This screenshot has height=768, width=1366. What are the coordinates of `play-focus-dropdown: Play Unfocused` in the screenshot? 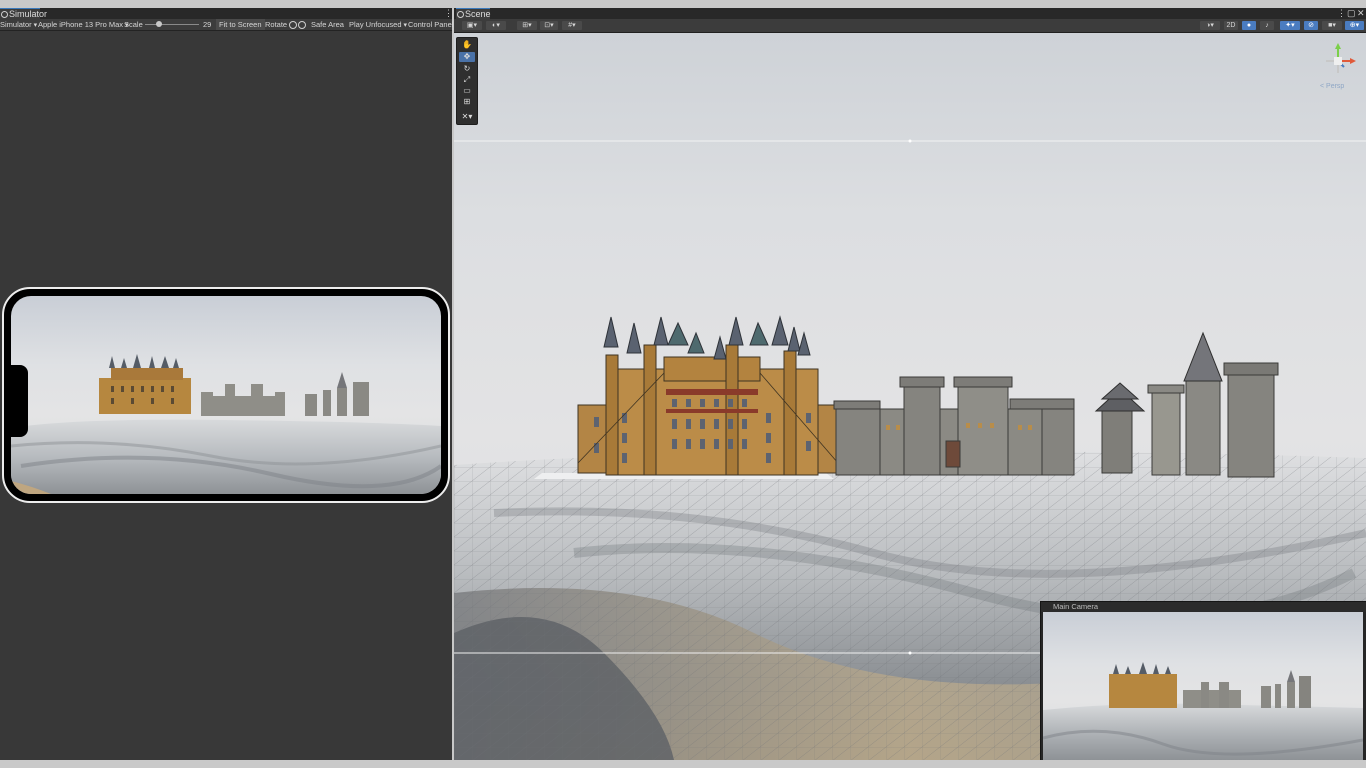 It's located at (378, 24).